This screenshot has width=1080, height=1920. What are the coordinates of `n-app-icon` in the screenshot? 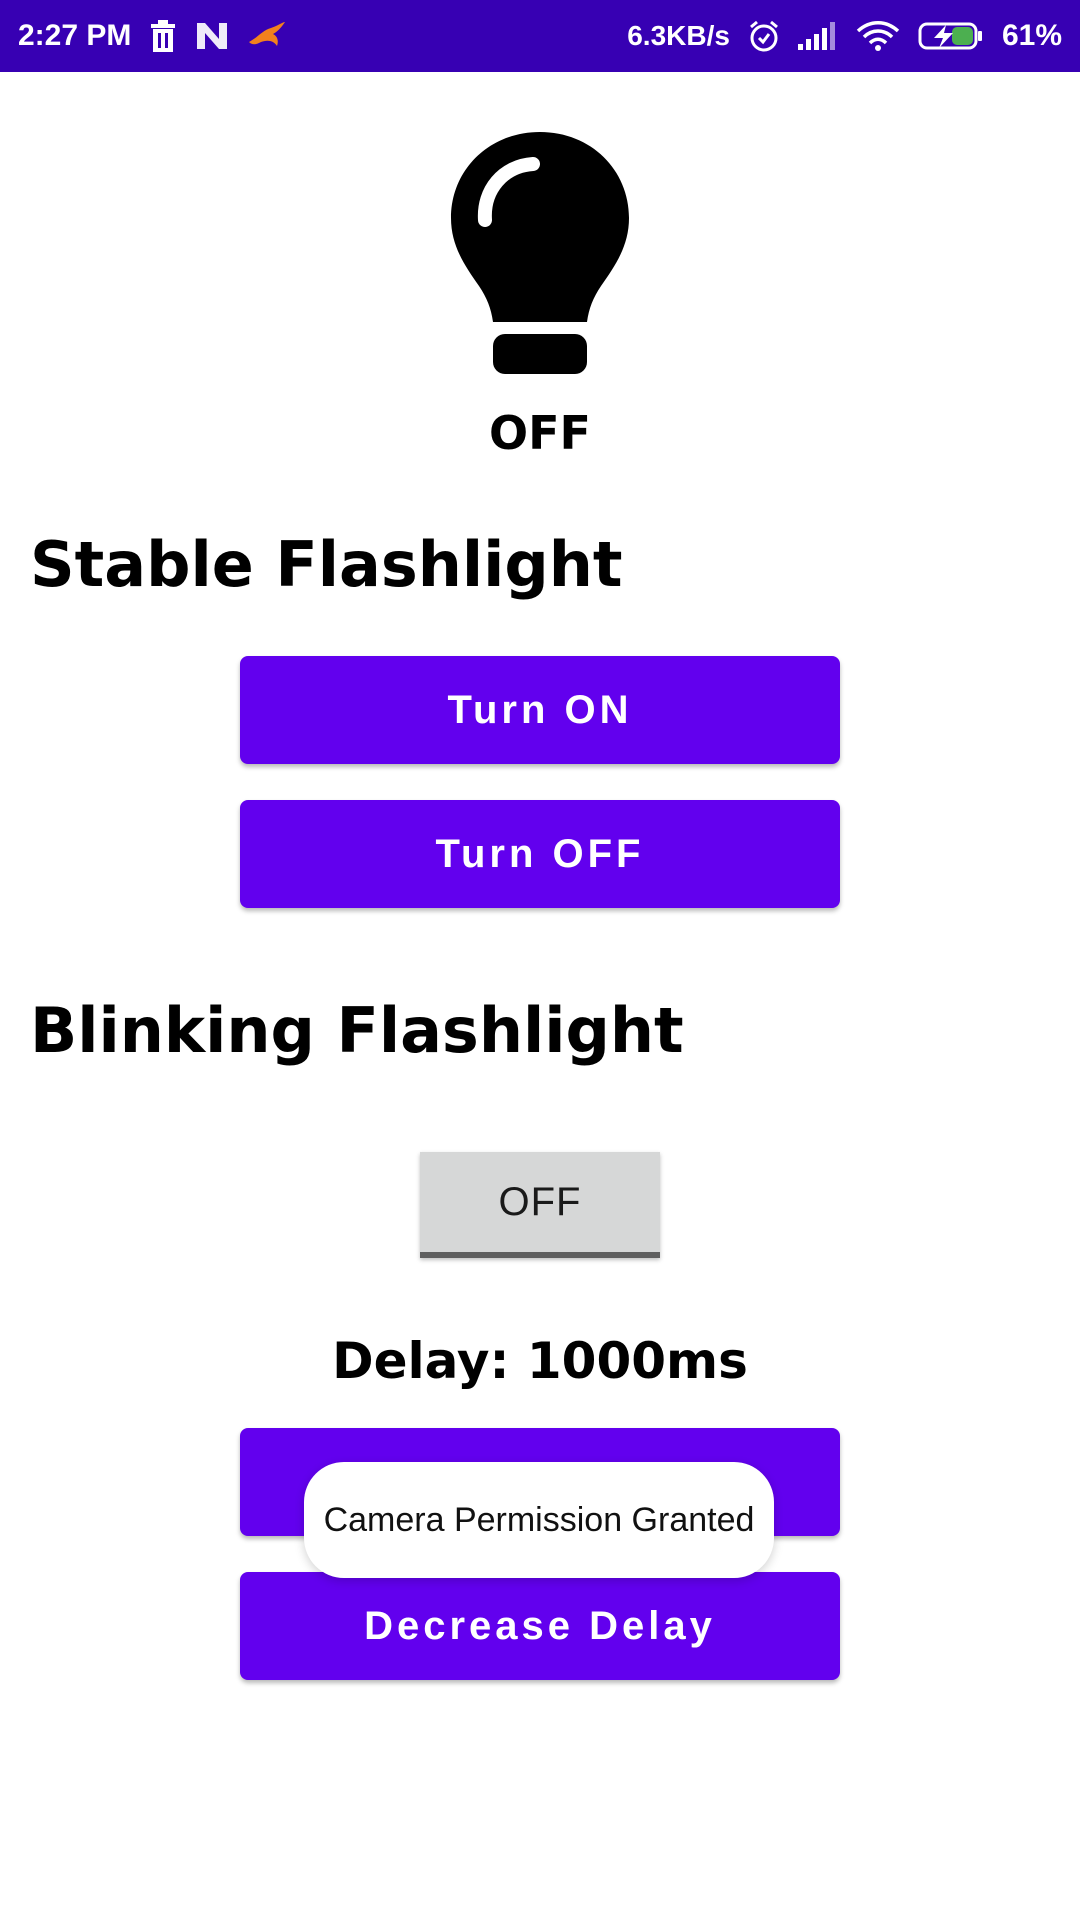 It's located at (212, 36).